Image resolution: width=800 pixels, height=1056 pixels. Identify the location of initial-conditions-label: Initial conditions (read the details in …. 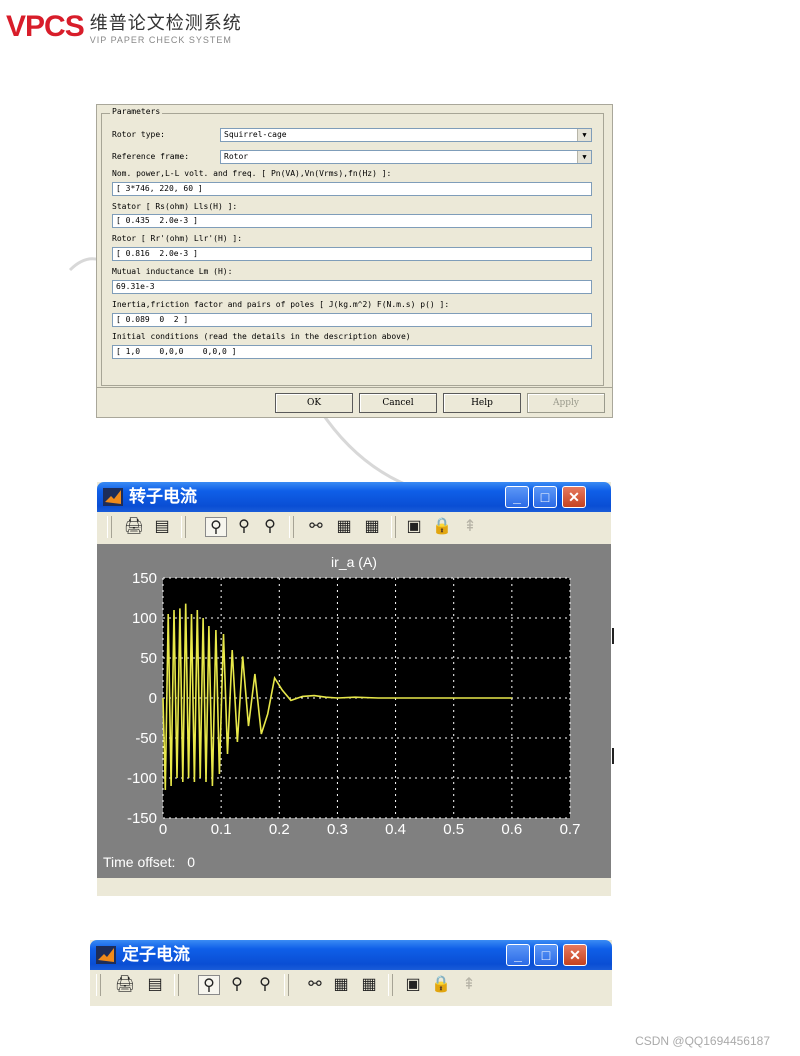
(261, 336).